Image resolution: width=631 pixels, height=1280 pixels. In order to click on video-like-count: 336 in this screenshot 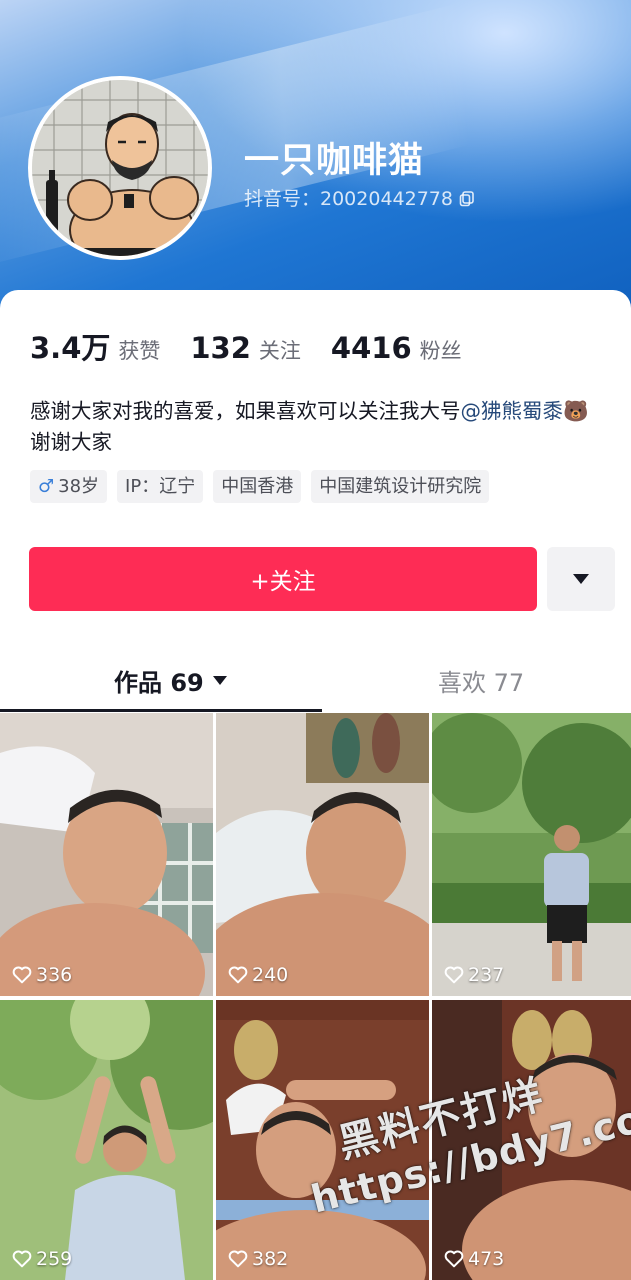, I will do `click(42, 975)`.